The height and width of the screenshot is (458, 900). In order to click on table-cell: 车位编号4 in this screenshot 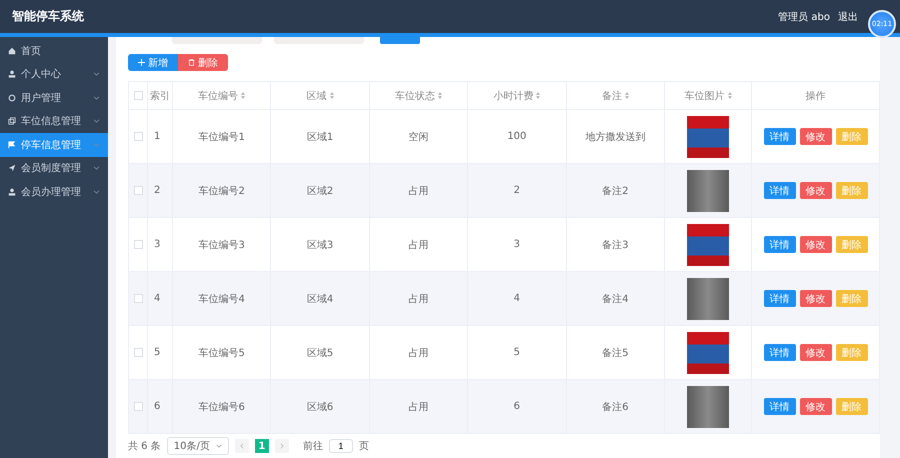, I will do `click(221, 299)`.